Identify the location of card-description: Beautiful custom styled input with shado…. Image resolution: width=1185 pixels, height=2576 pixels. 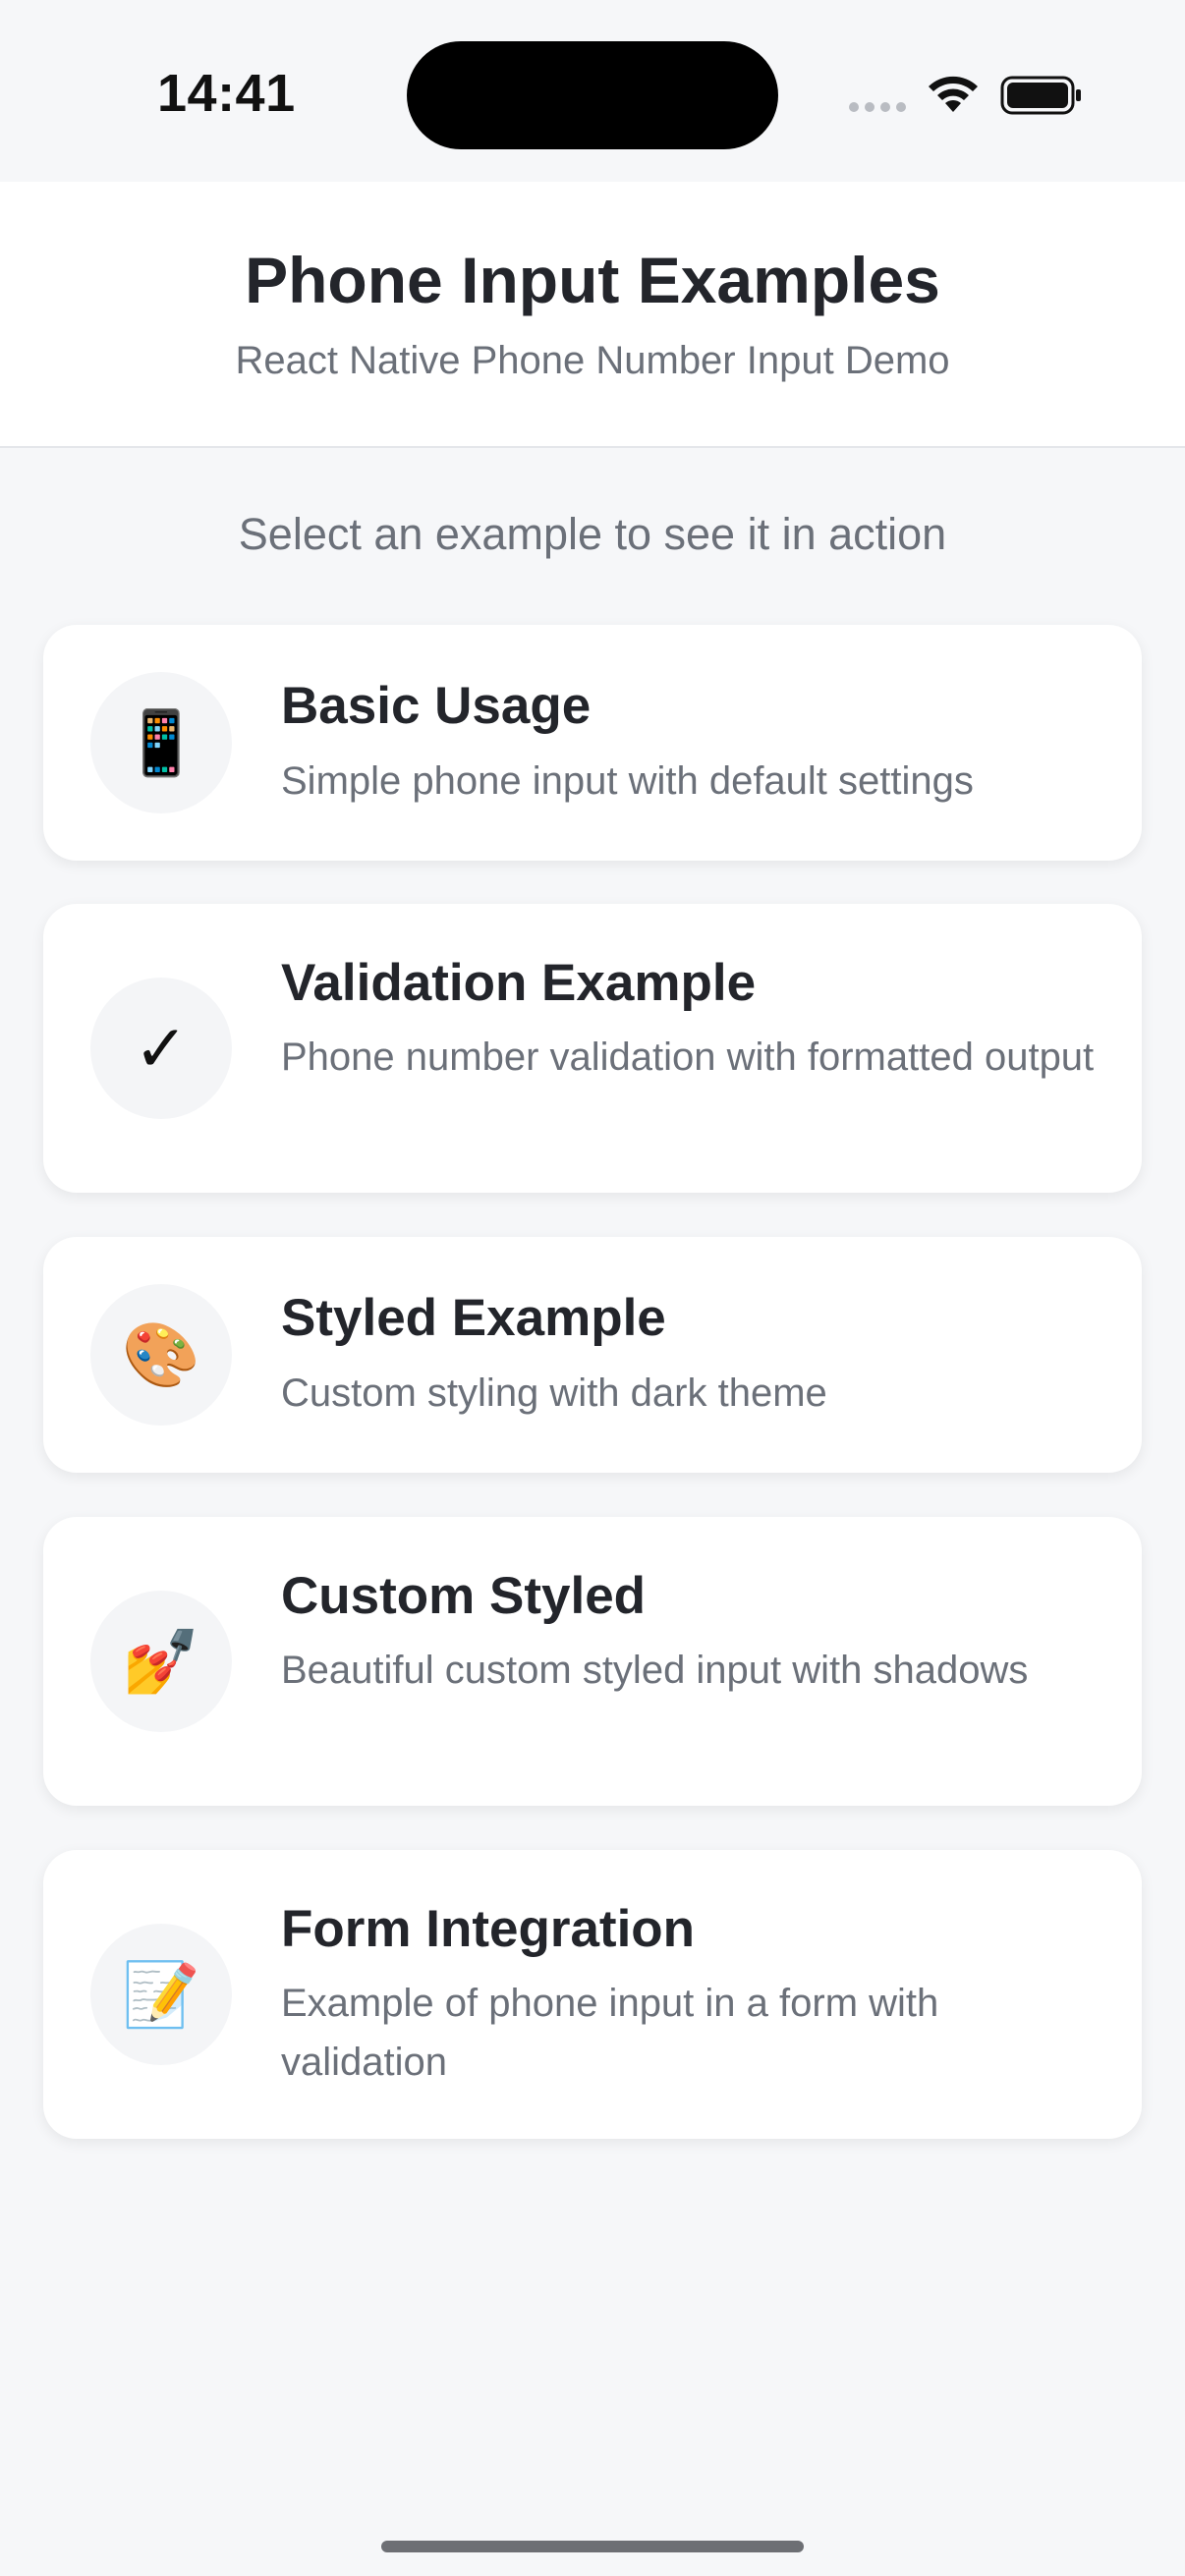
(655, 1670).